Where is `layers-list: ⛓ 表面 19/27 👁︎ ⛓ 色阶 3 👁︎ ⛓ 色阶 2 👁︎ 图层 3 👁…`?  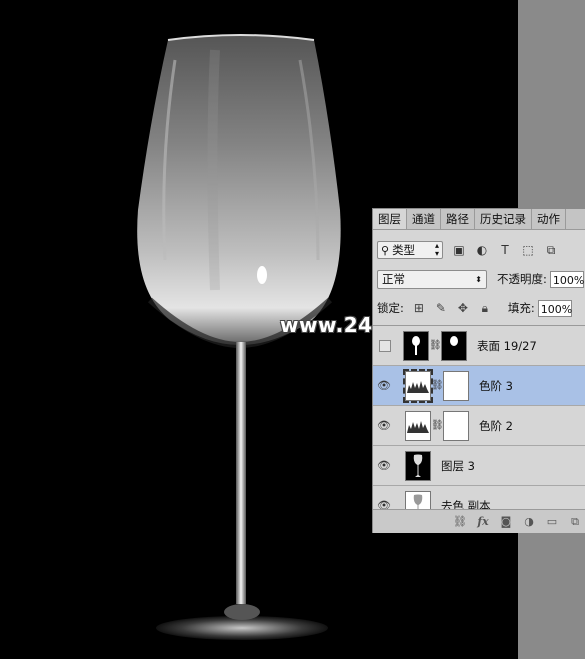 layers-list: ⛓ 表面 19/27 👁︎ ⛓ 色阶 3 👁︎ ⛓ 色阶 2 👁︎ 图层 3 👁… is located at coordinates (479, 417).